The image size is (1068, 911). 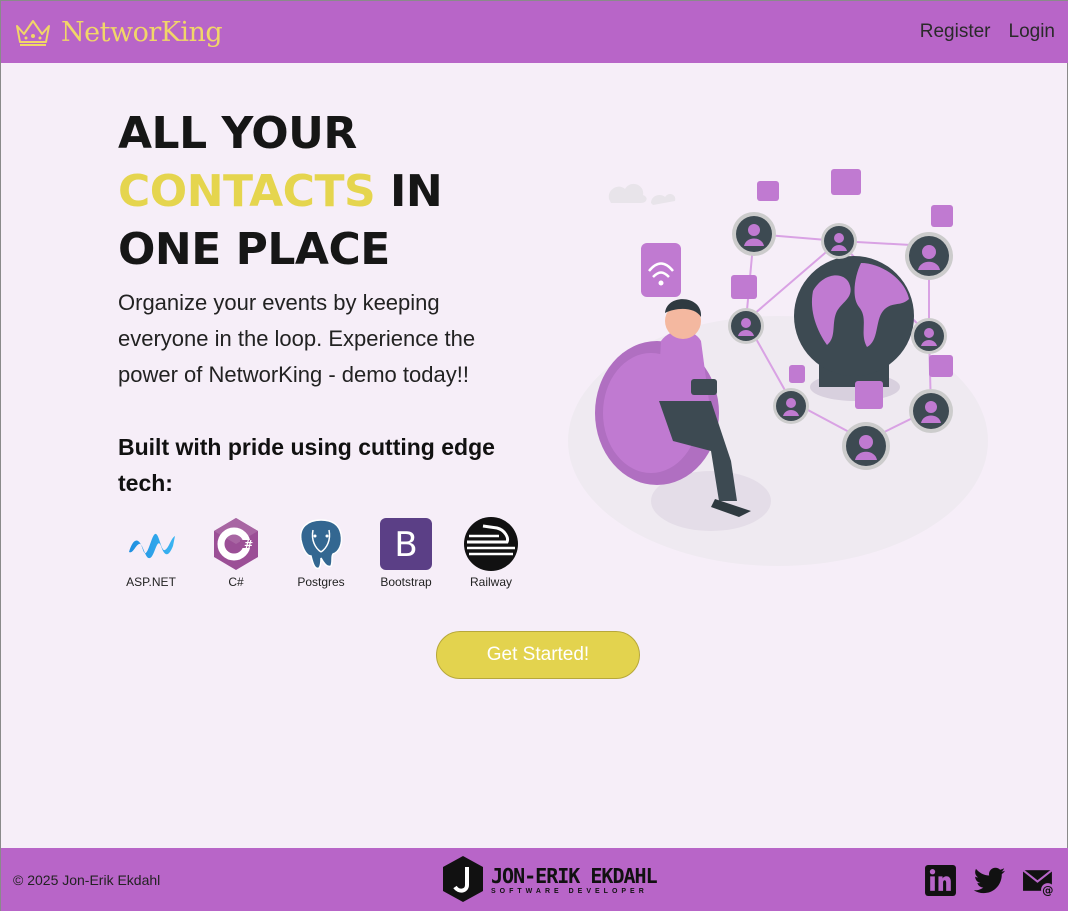 I want to click on twitter-icon, so click(x=989, y=880).